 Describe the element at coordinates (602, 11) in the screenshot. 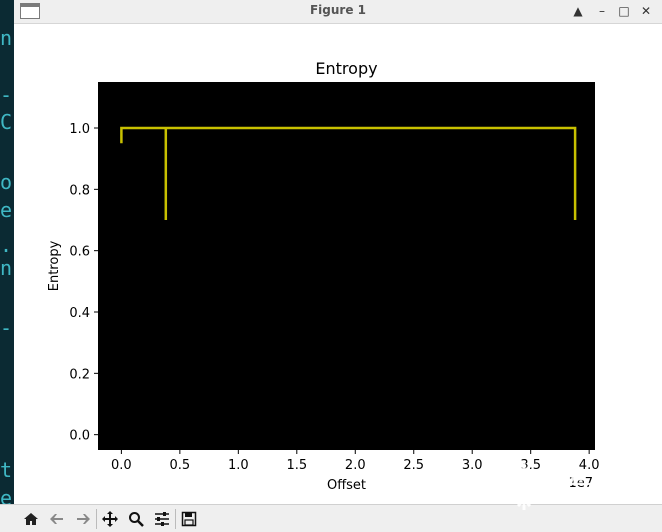

I see `minimize-button: –` at that location.